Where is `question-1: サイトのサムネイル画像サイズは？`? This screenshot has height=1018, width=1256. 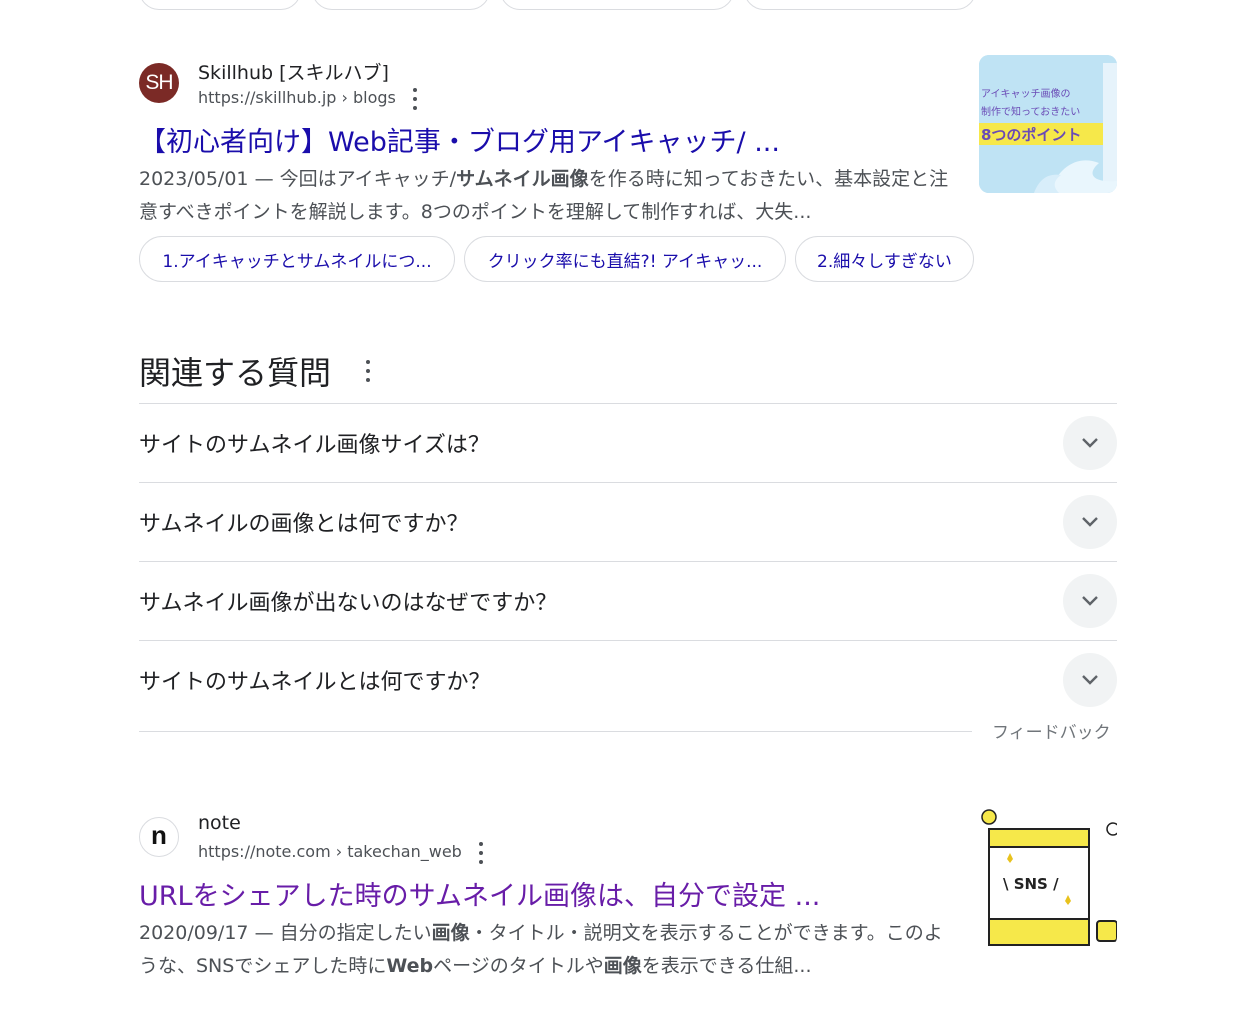 question-1: サイトのサムネイル画像サイズは？ is located at coordinates (314, 443).